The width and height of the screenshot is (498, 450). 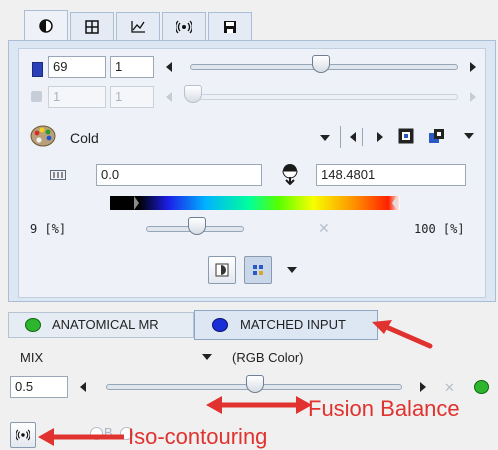 What do you see at coordinates (353, 137) in the screenshot?
I see `colormap-prev-button` at bounding box center [353, 137].